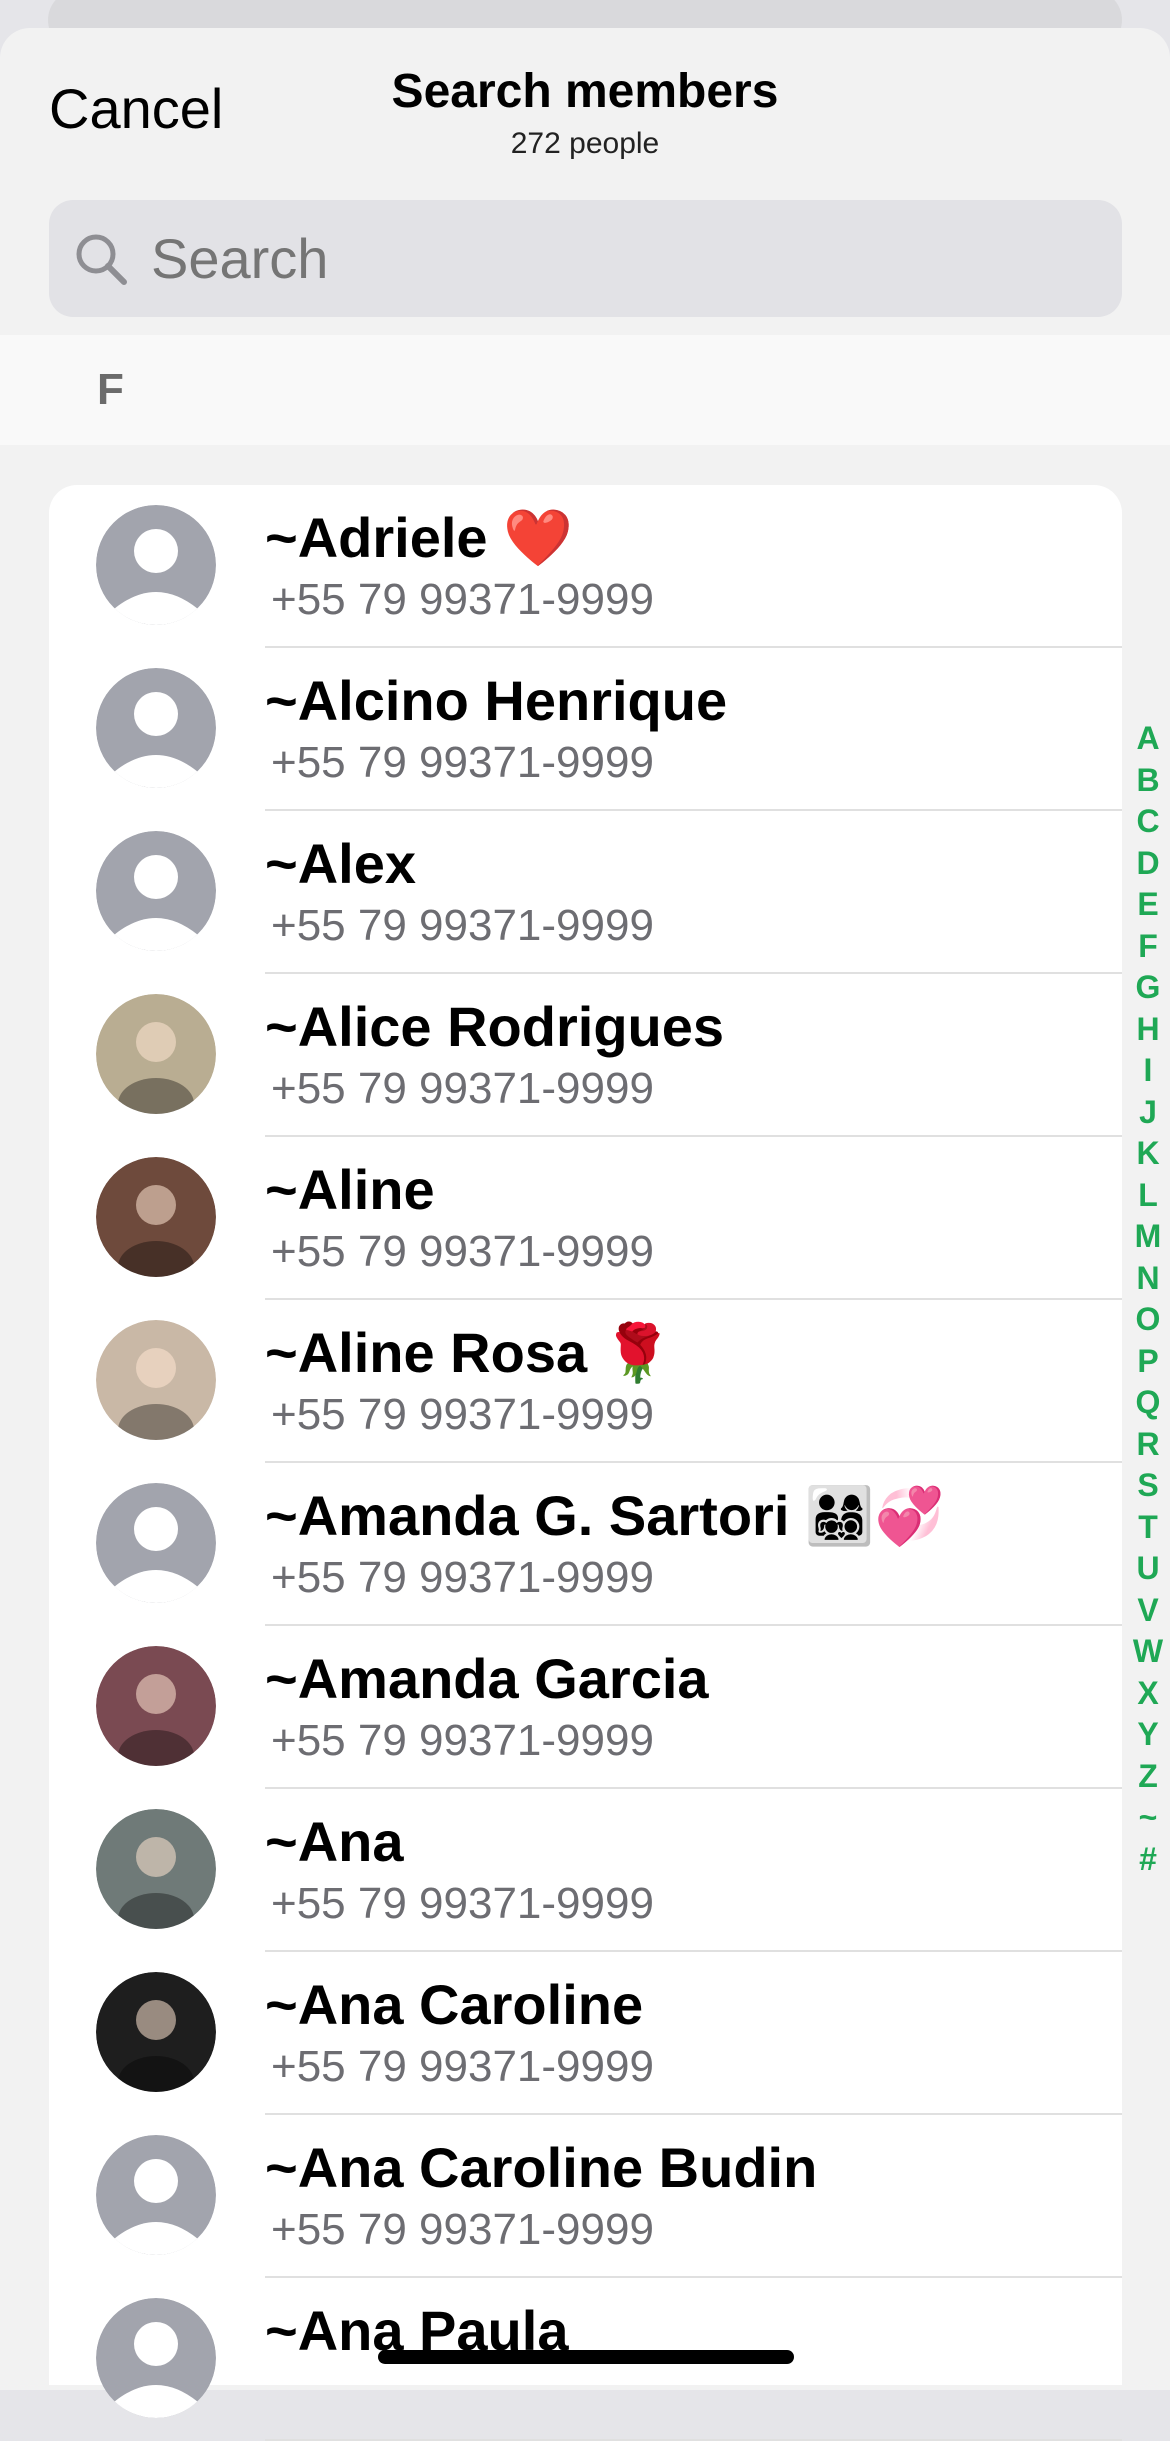  Describe the element at coordinates (350, 1189) in the screenshot. I see `member-name: ~Aline` at that location.